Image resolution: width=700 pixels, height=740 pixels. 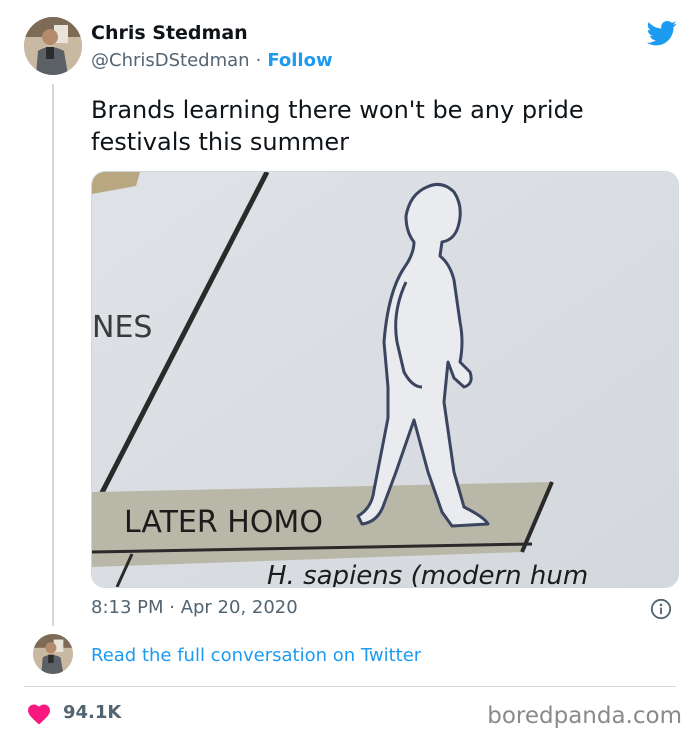 I want to click on media-label-nes: NES, so click(x=122, y=327).